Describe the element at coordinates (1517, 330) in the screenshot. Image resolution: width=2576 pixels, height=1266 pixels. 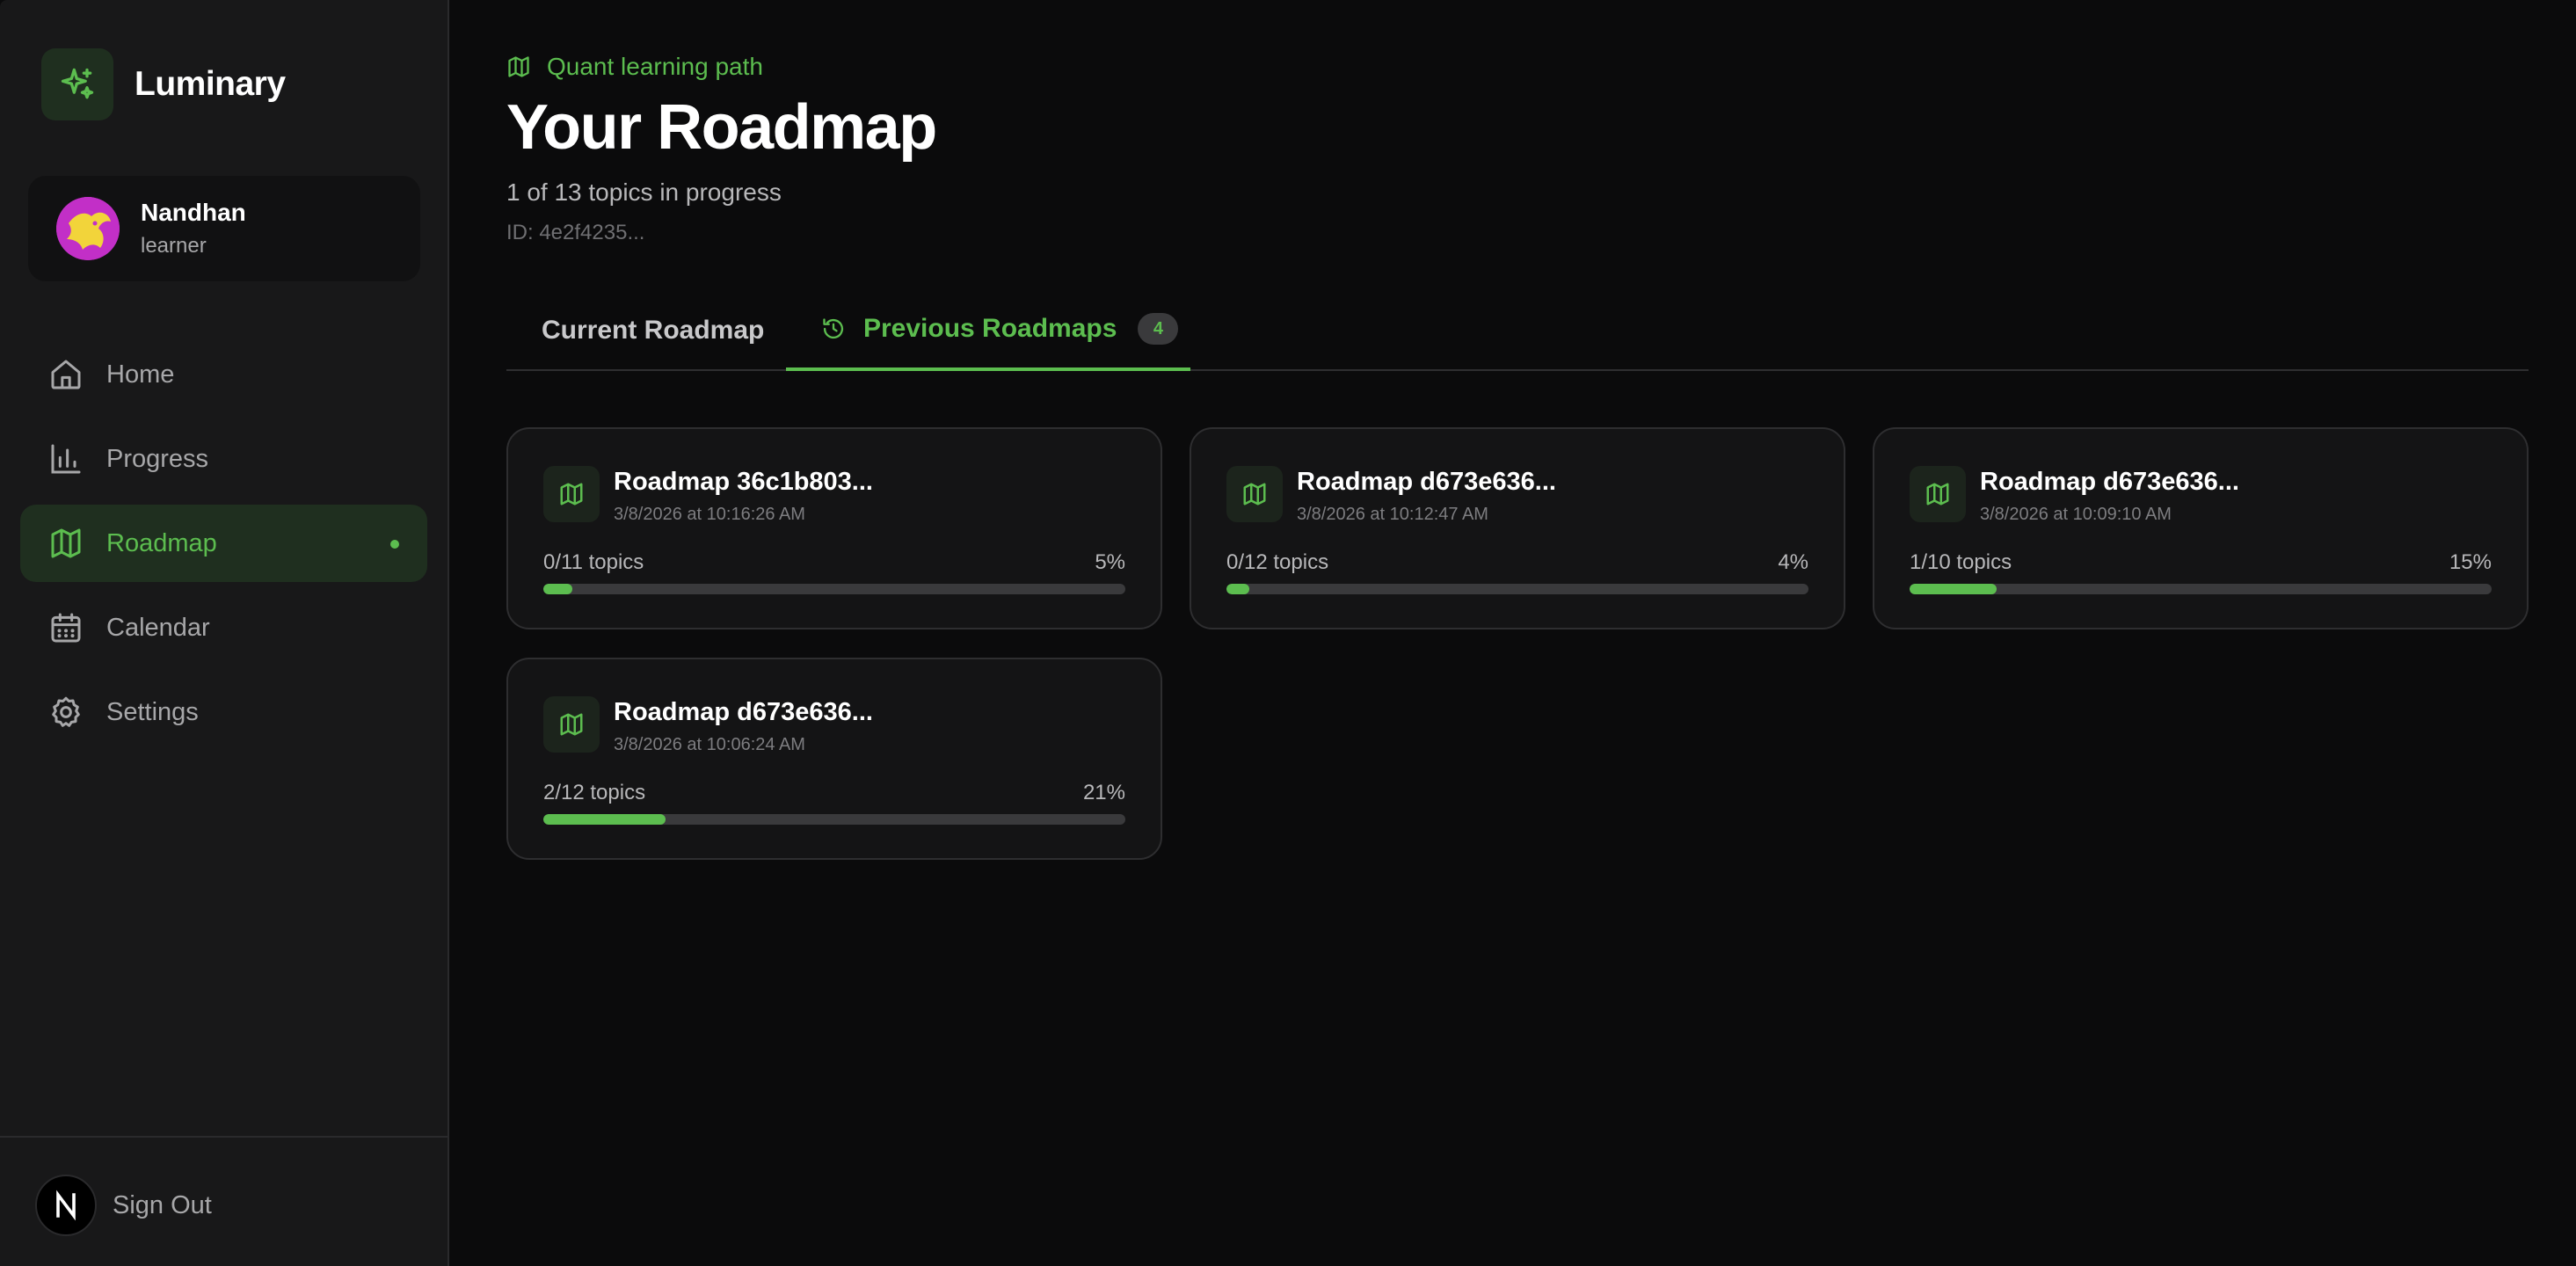
I see `tab-bar: Current Roadmap Previous Roadmaps 4` at that location.